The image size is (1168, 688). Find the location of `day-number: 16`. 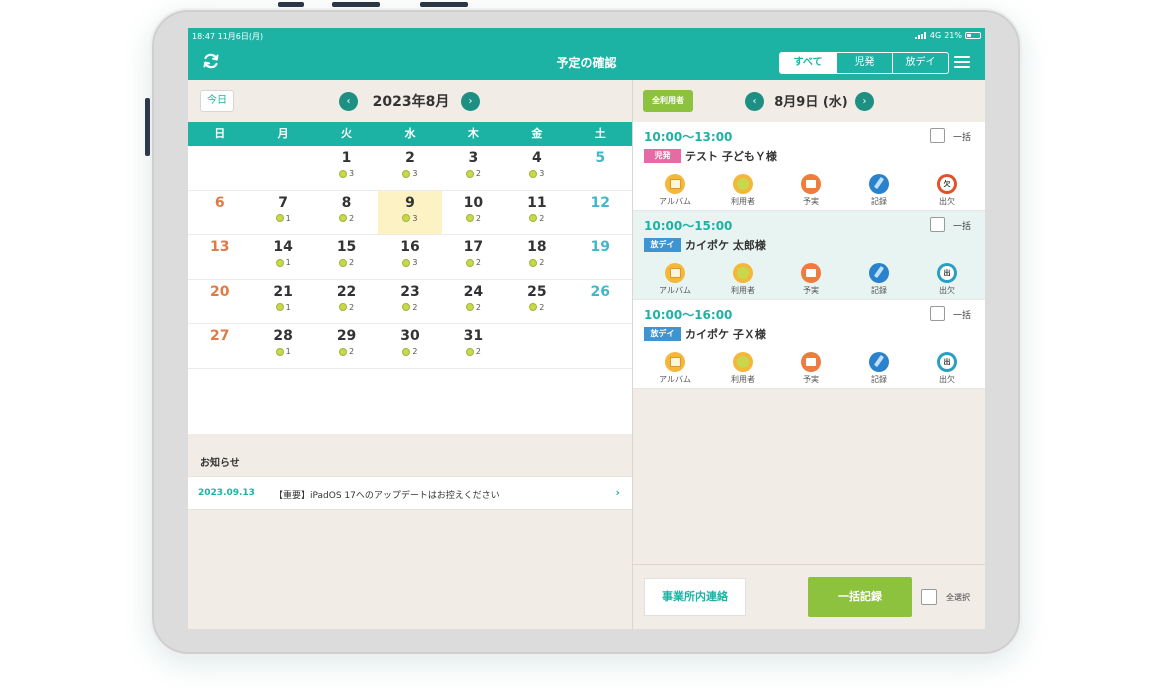

day-number: 16 is located at coordinates (410, 247).